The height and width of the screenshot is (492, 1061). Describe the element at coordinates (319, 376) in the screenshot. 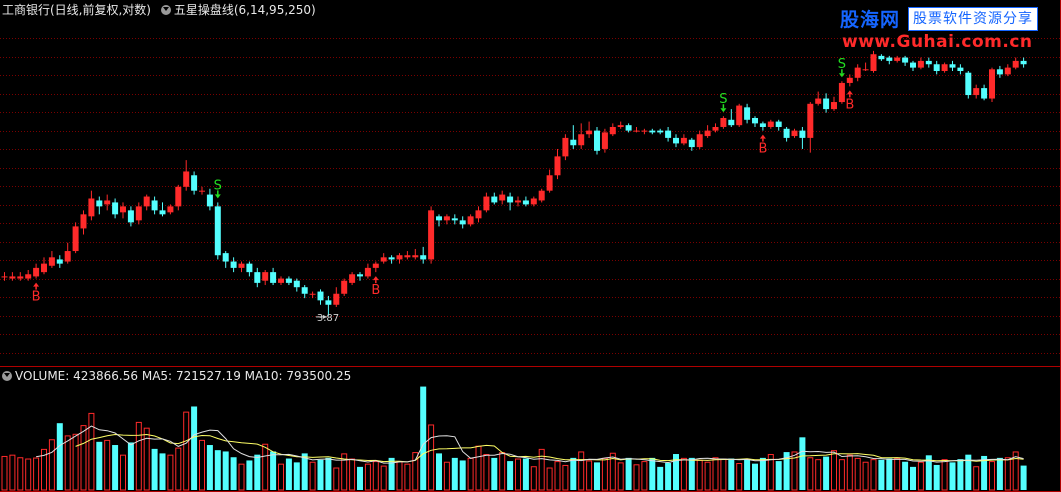

I see `ma10-value: 793500.25` at that location.